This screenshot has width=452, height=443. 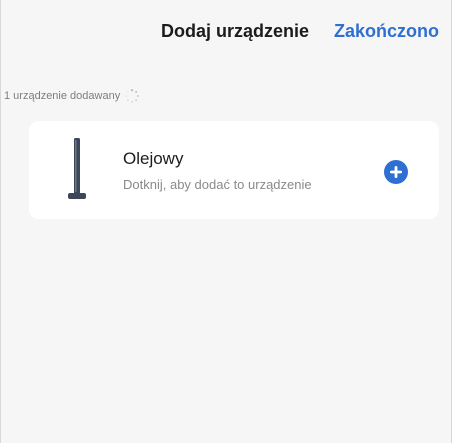 What do you see at coordinates (77, 168) in the screenshot?
I see `oil-heater-tower-icon` at bounding box center [77, 168].